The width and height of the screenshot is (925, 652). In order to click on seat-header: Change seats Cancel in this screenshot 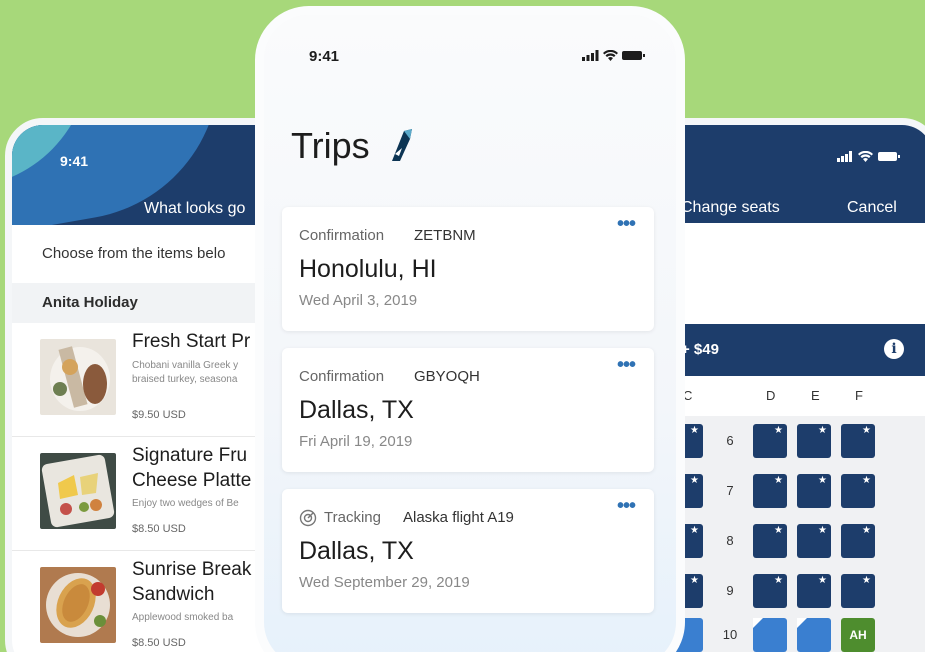, I will do `click(786, 174)`.